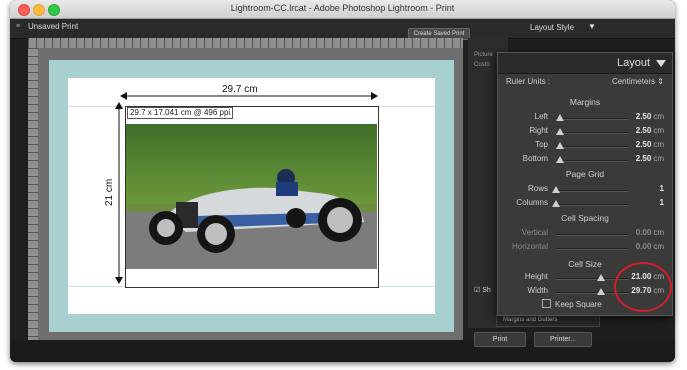 The width and height of the screenshot is (687, 370). I want to click on show-guides-label: Sh, so click(486, 290).